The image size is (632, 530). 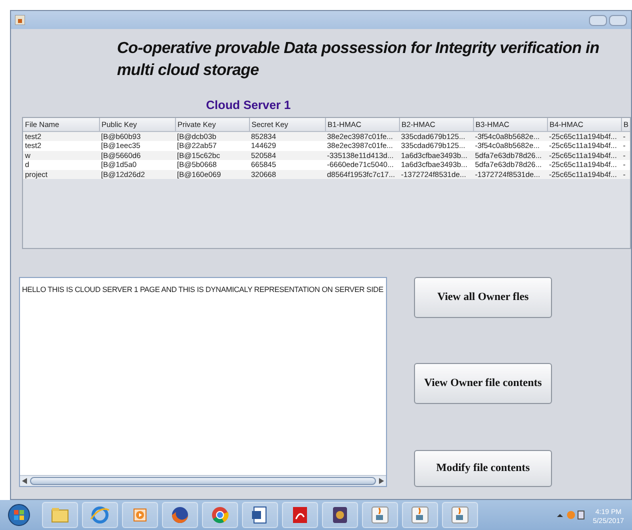 I want to click on action-button: View all Owner fles, so click(x=483, y=297).